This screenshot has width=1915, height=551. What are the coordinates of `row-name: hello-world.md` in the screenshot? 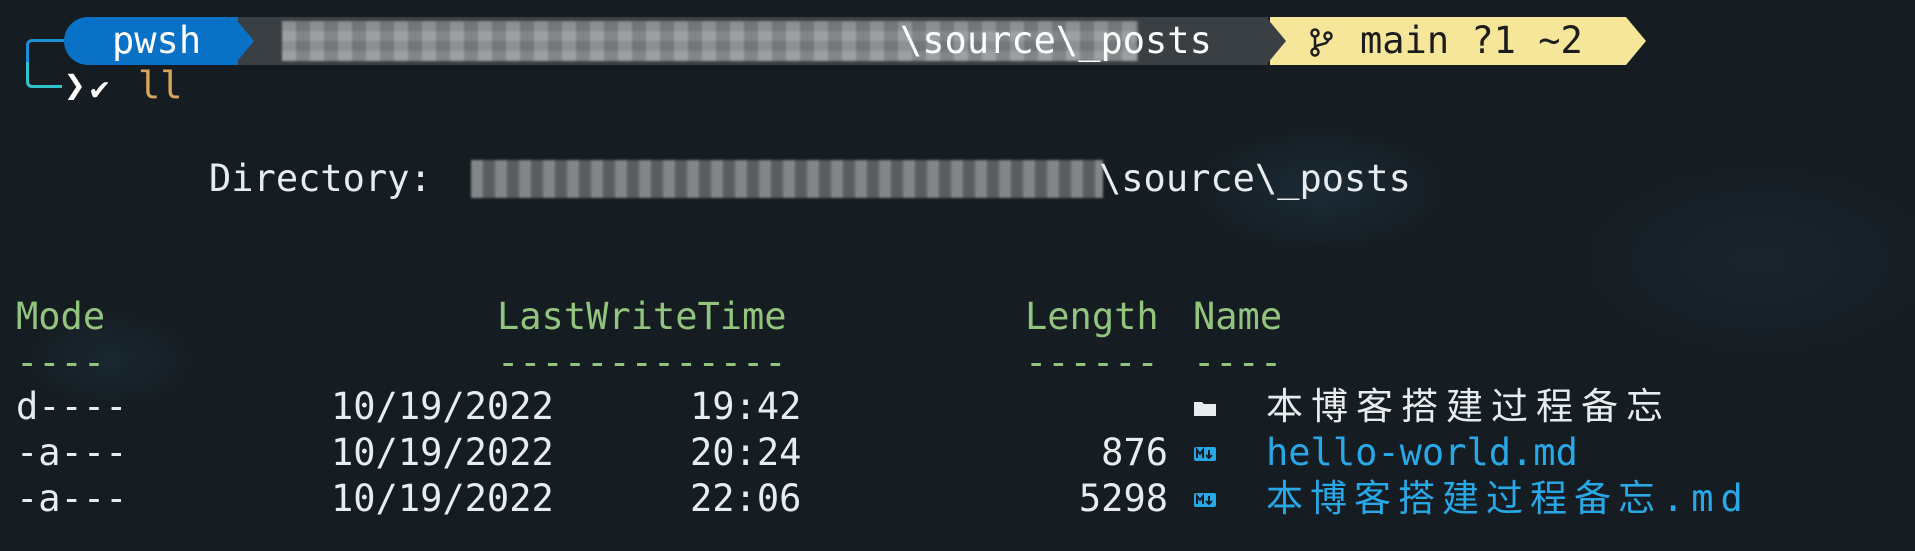 It's located at (1422, 453).